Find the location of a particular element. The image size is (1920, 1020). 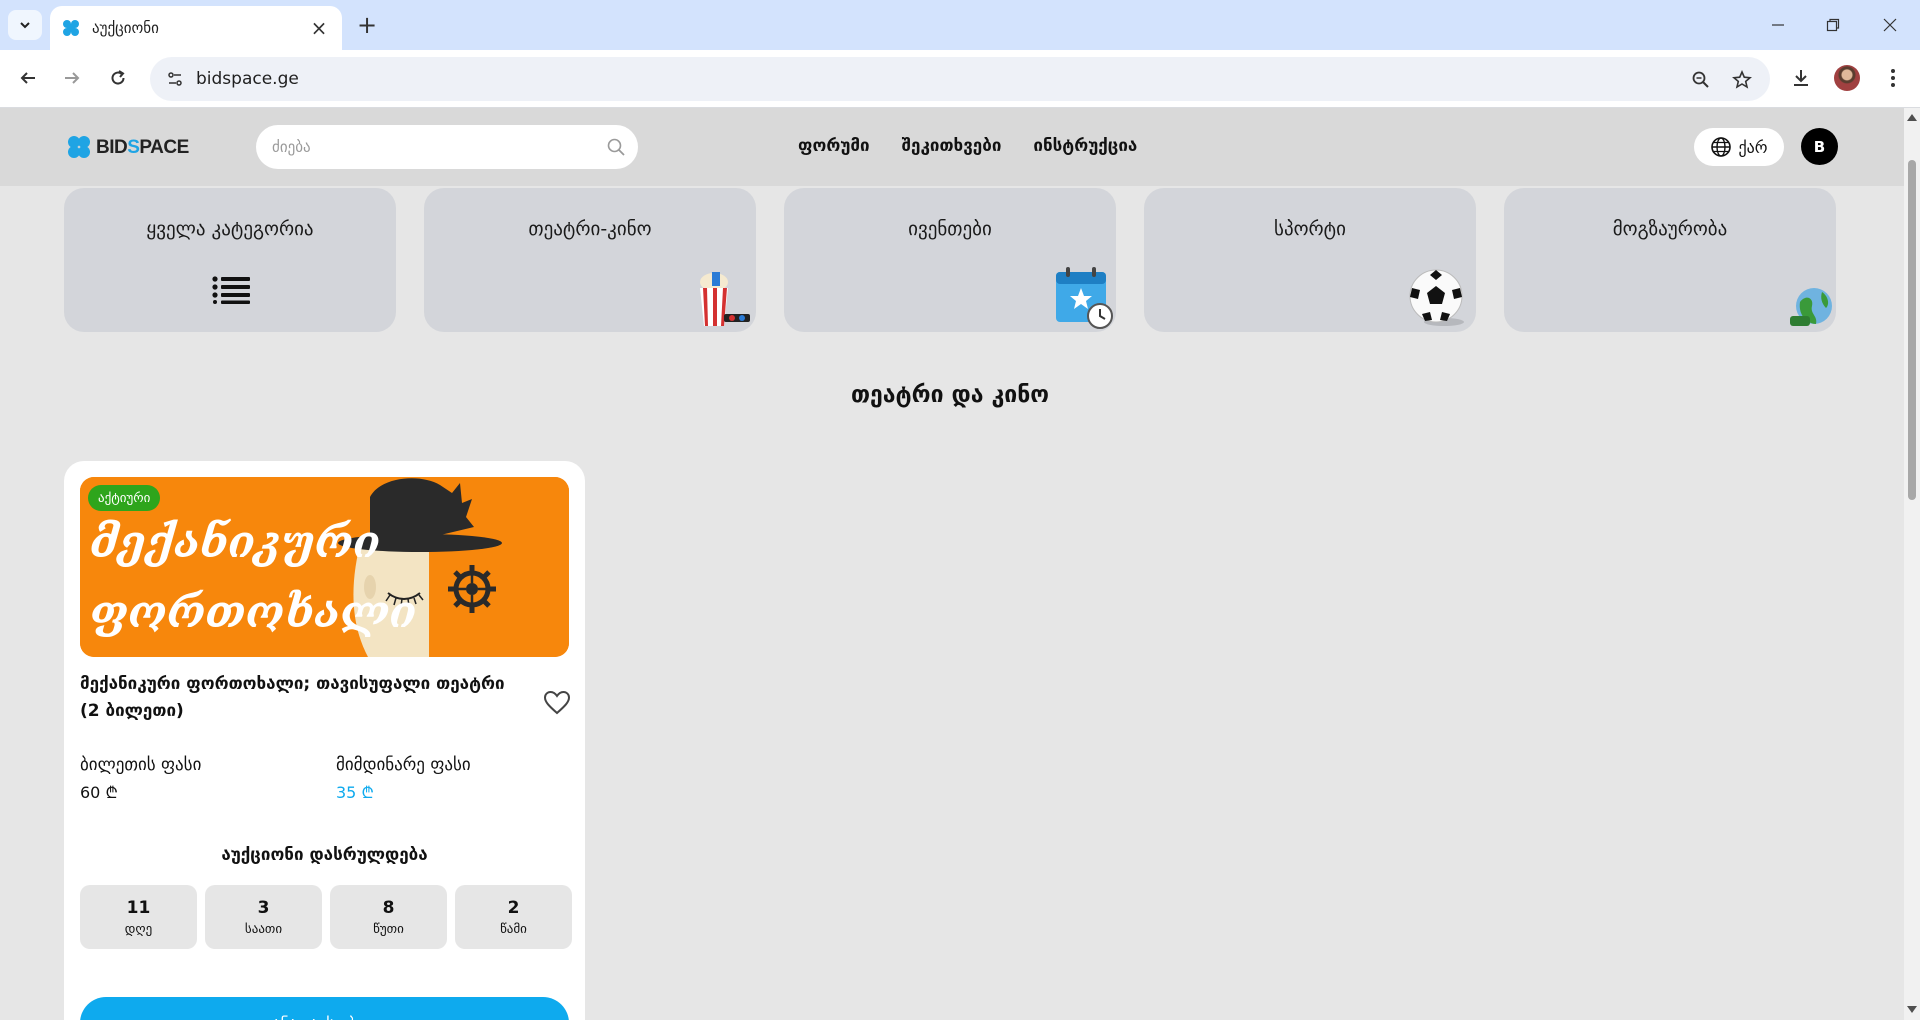

place-bid-button: განათავსე ბიდი is located at coordinates (324, 1008).